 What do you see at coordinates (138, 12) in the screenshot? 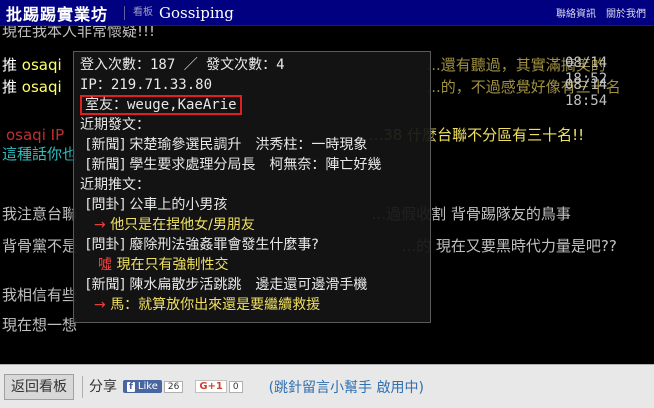
I see `board-label: 看板` at bounding box center [138, 12].